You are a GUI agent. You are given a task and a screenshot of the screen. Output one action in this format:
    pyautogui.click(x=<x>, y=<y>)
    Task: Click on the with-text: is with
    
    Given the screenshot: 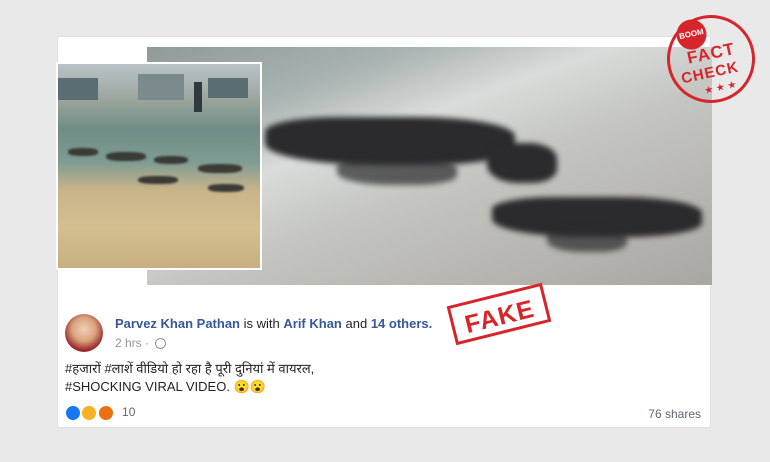 What is the action you would take?
    pyautogui.click(x=261, y=323)
    